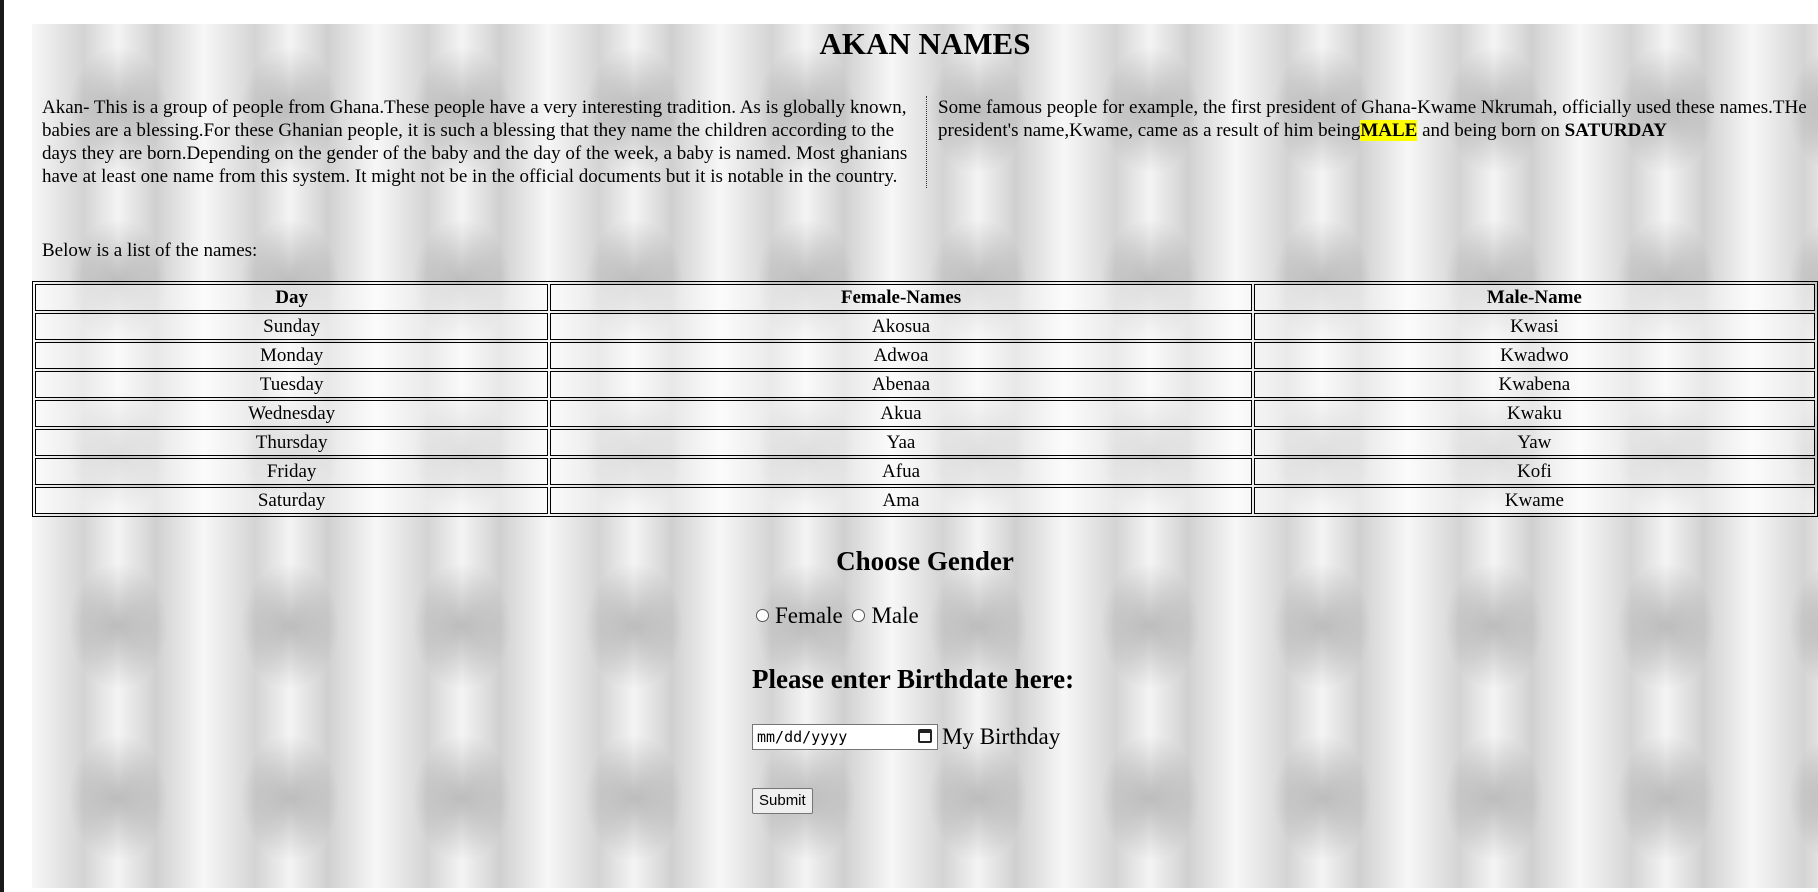  I want to click on table-row: Monday Adwoa Kwadwo, so click(925, 355).